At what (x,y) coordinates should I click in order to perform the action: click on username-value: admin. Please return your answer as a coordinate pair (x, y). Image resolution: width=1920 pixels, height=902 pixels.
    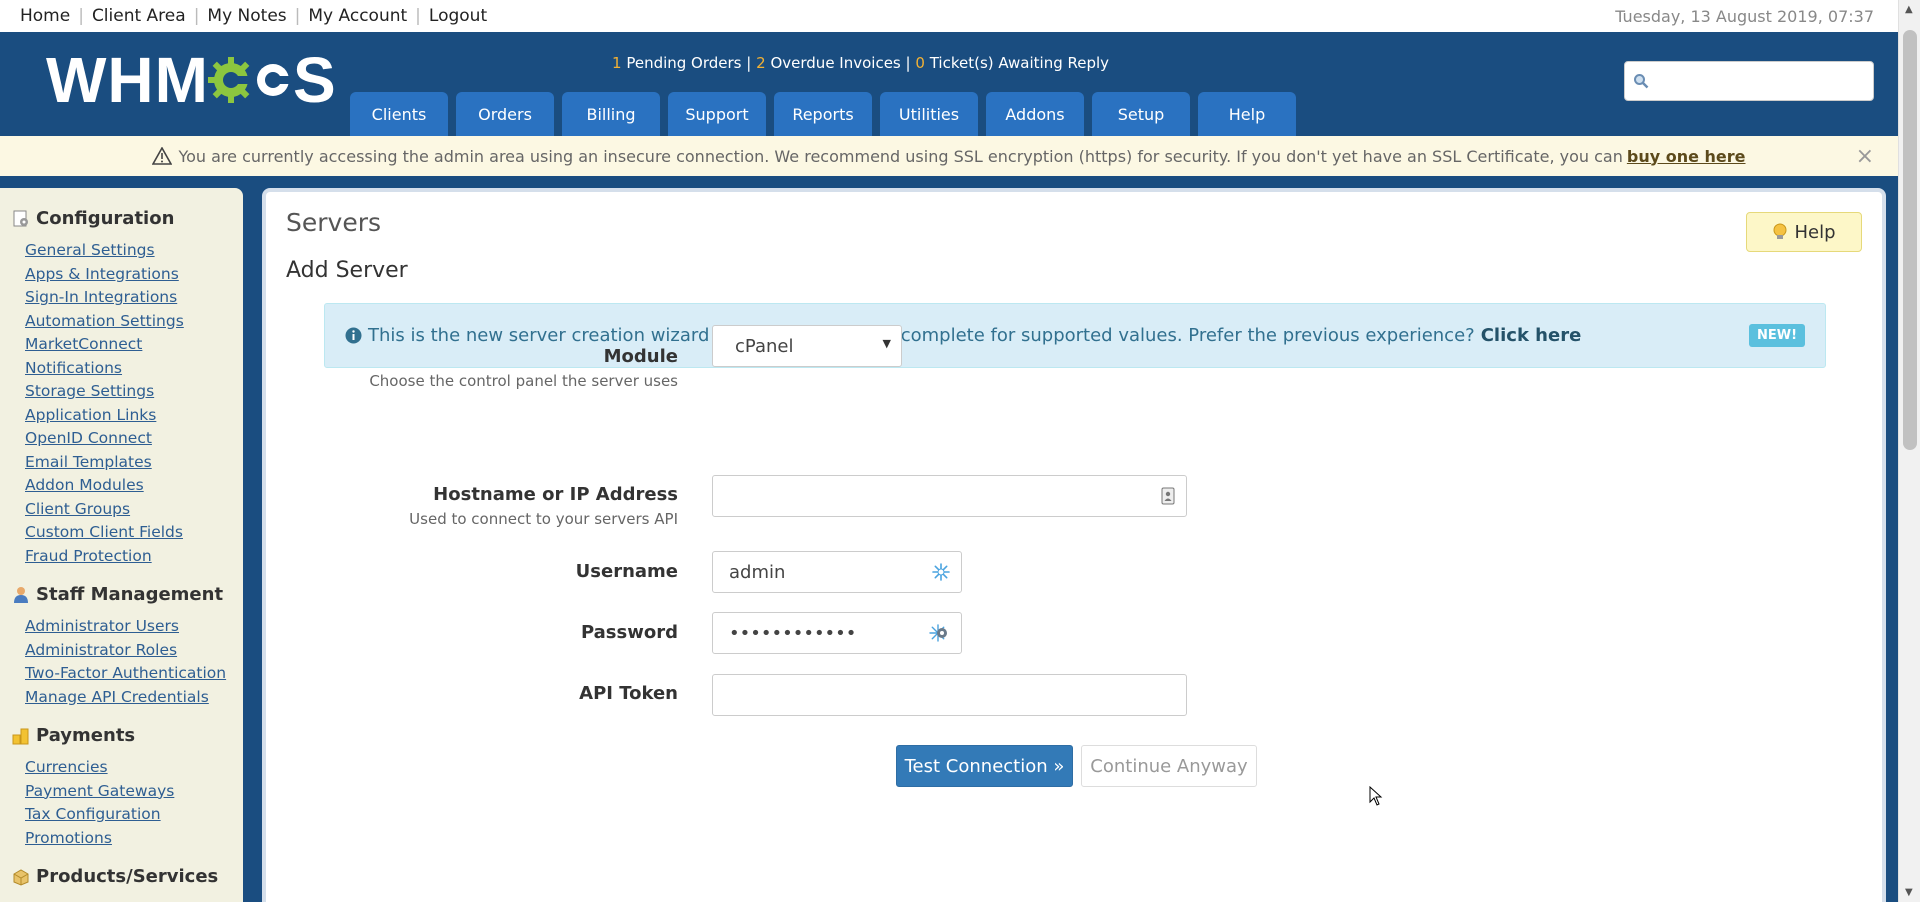
    Looking at the image, I should click on (757, 572).